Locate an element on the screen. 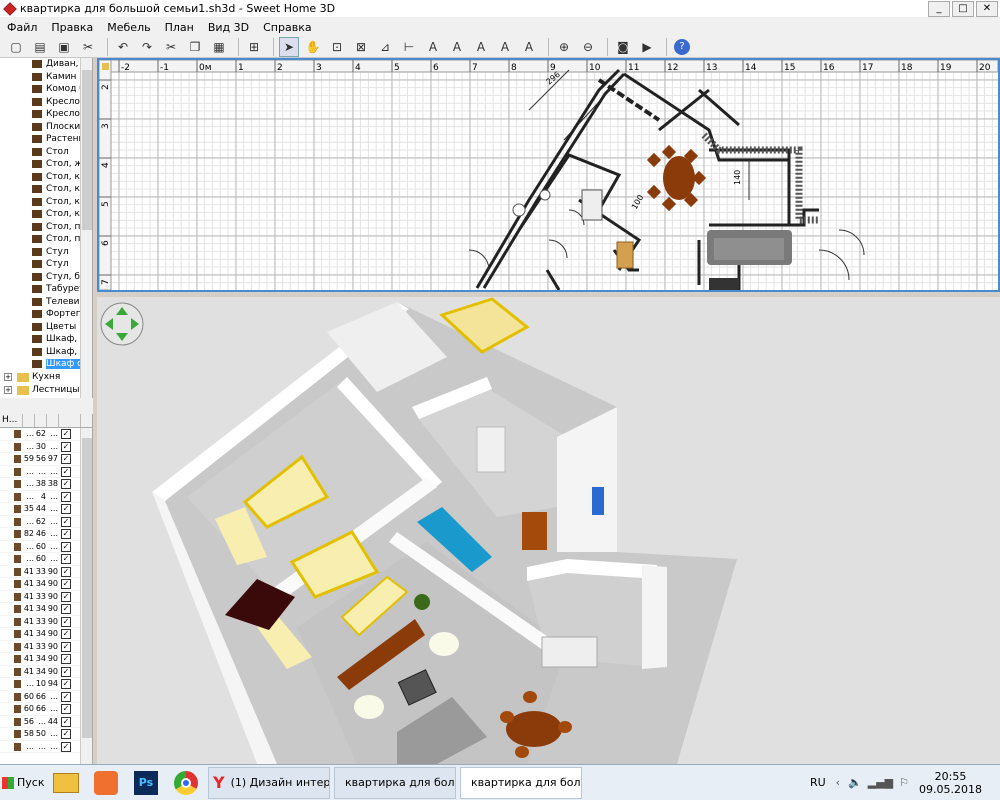 This screenshot has height=800, width=1000. help-button: ? is located at coordinates (682, 47).